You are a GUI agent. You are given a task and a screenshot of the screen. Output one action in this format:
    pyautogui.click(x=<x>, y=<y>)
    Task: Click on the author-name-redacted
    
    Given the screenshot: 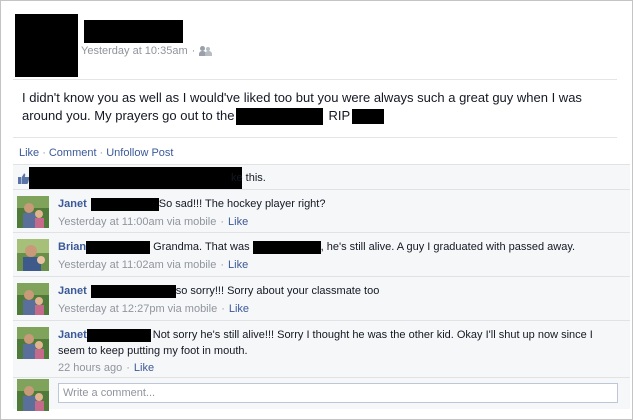 What is the action you would take?
    pyautogui.click(x=133, y=31)
    